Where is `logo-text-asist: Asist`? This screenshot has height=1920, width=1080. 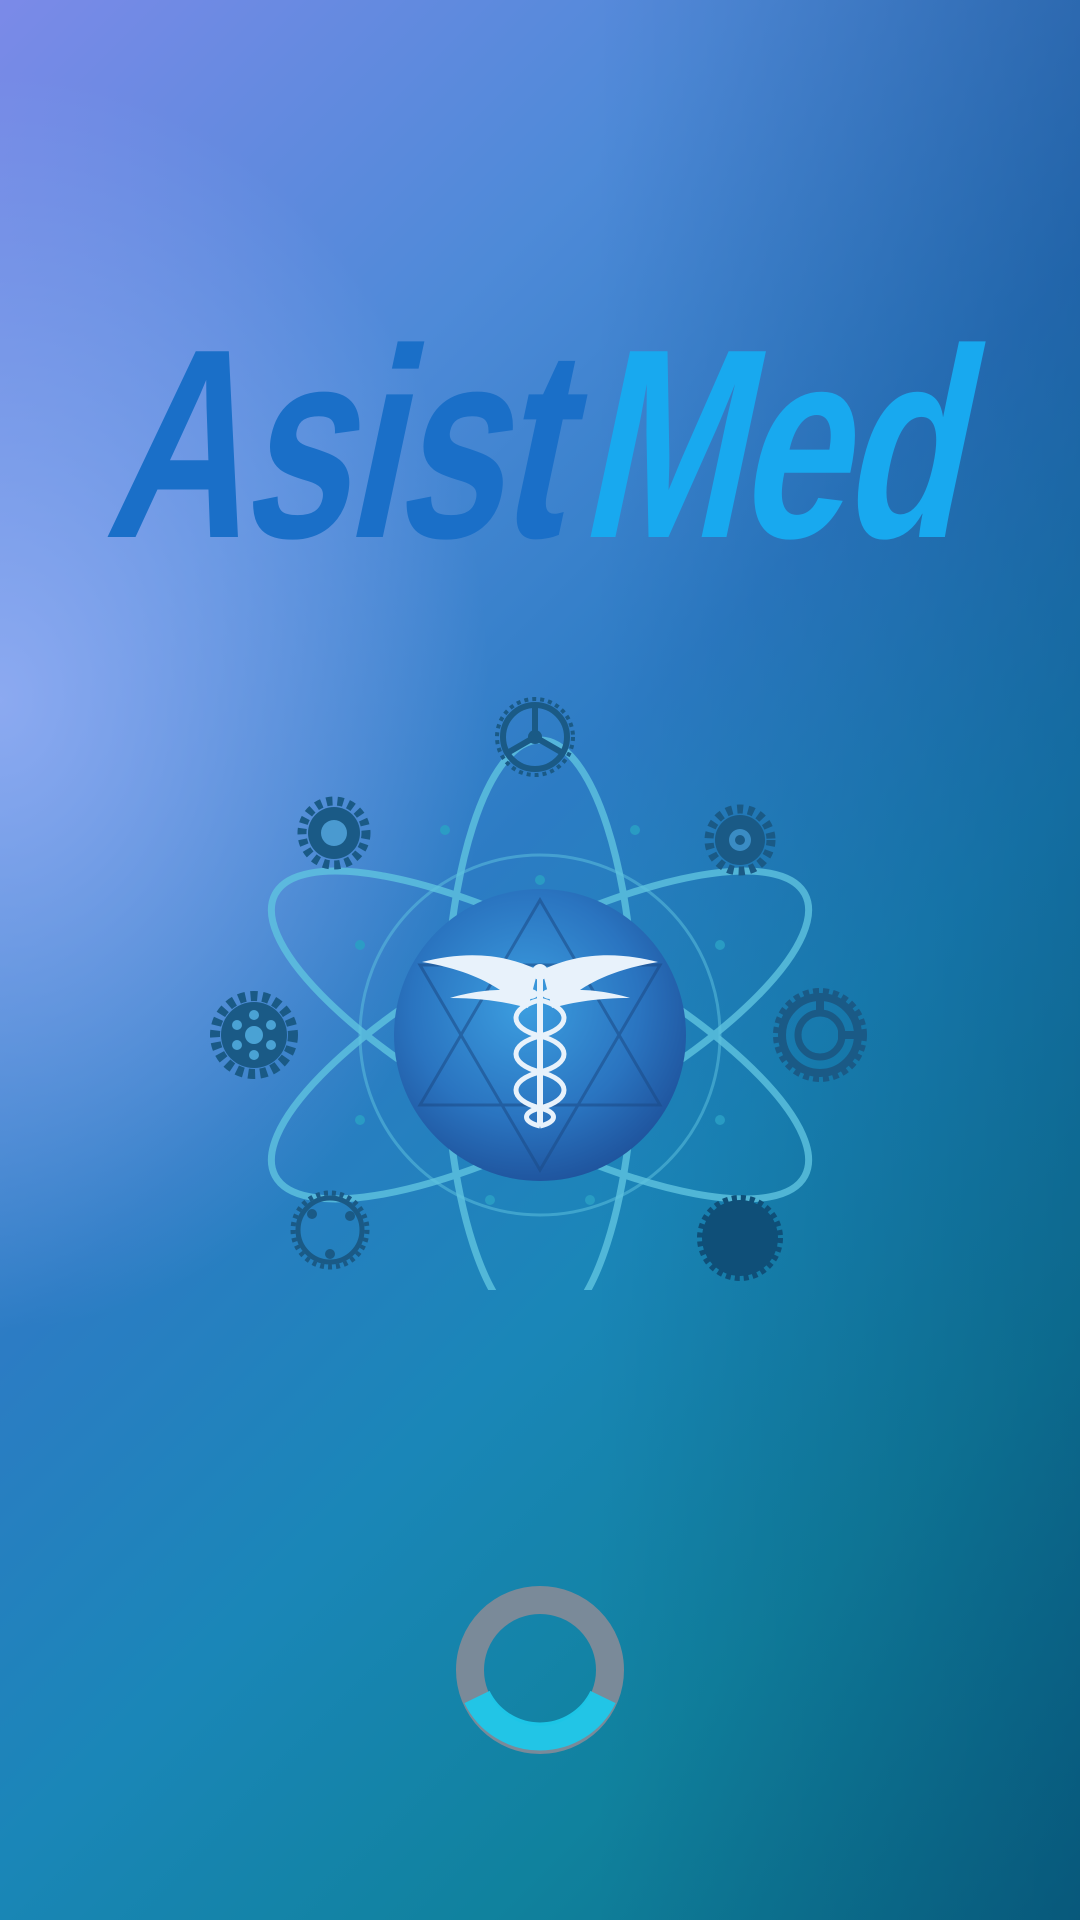
logo-text-asist: Asist is located at coordinates (349, 444).